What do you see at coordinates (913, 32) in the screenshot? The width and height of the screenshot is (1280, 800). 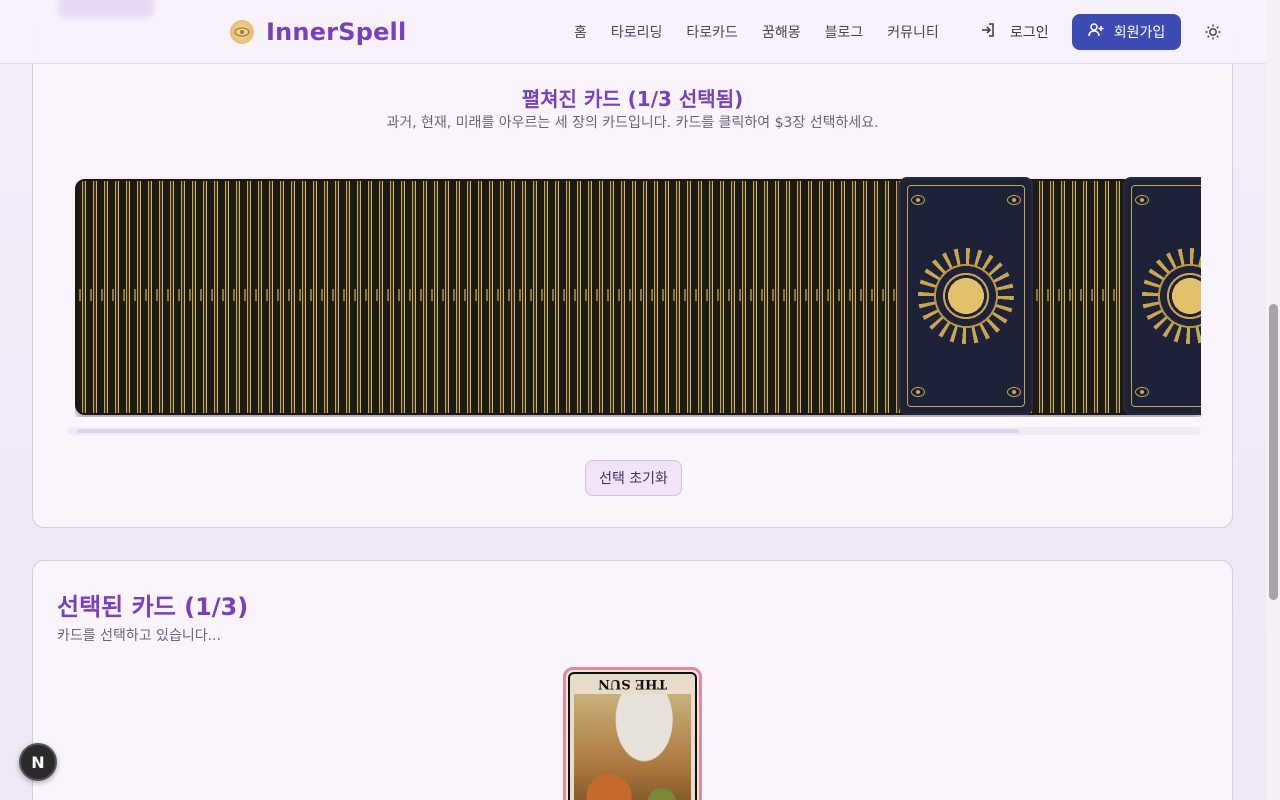 I see `nav-item-community: 커뮤니티` at bounding box center [913, 32].